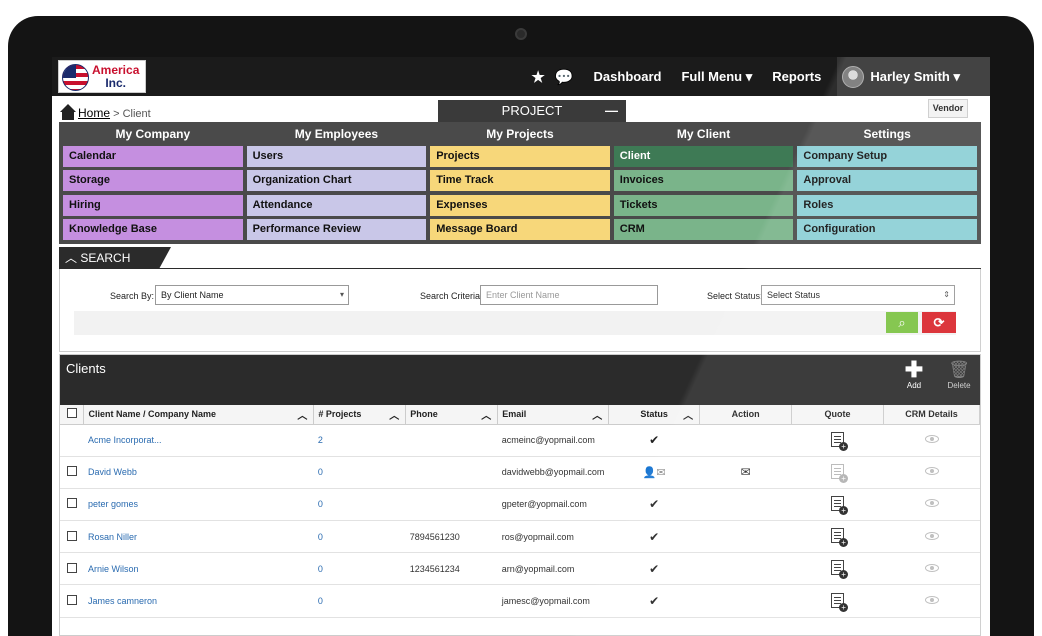 The height and width of the screenshot is (636, 1042). What do you see at coordinates (94, 113) in the screenshot?
I see `breadcrumb-home-link: Home` at bounding box center [94, 113].